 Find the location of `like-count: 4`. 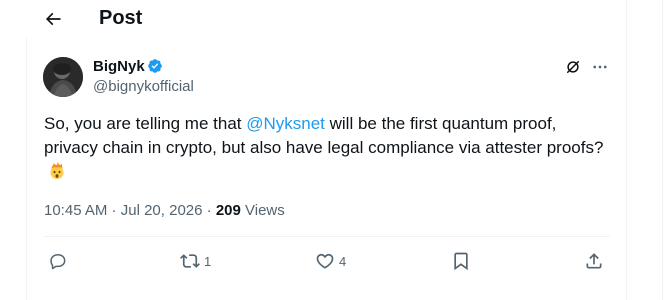

like-count: 4 is located at coordinates (343, 261).